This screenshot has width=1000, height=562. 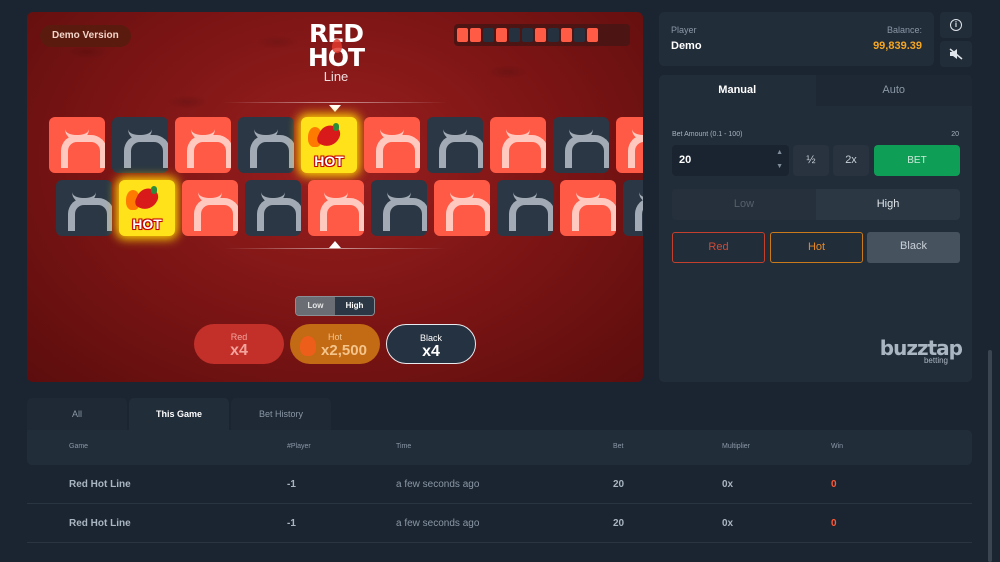 I want to click on bet-max-value: 20, so click(x=955, y=134).